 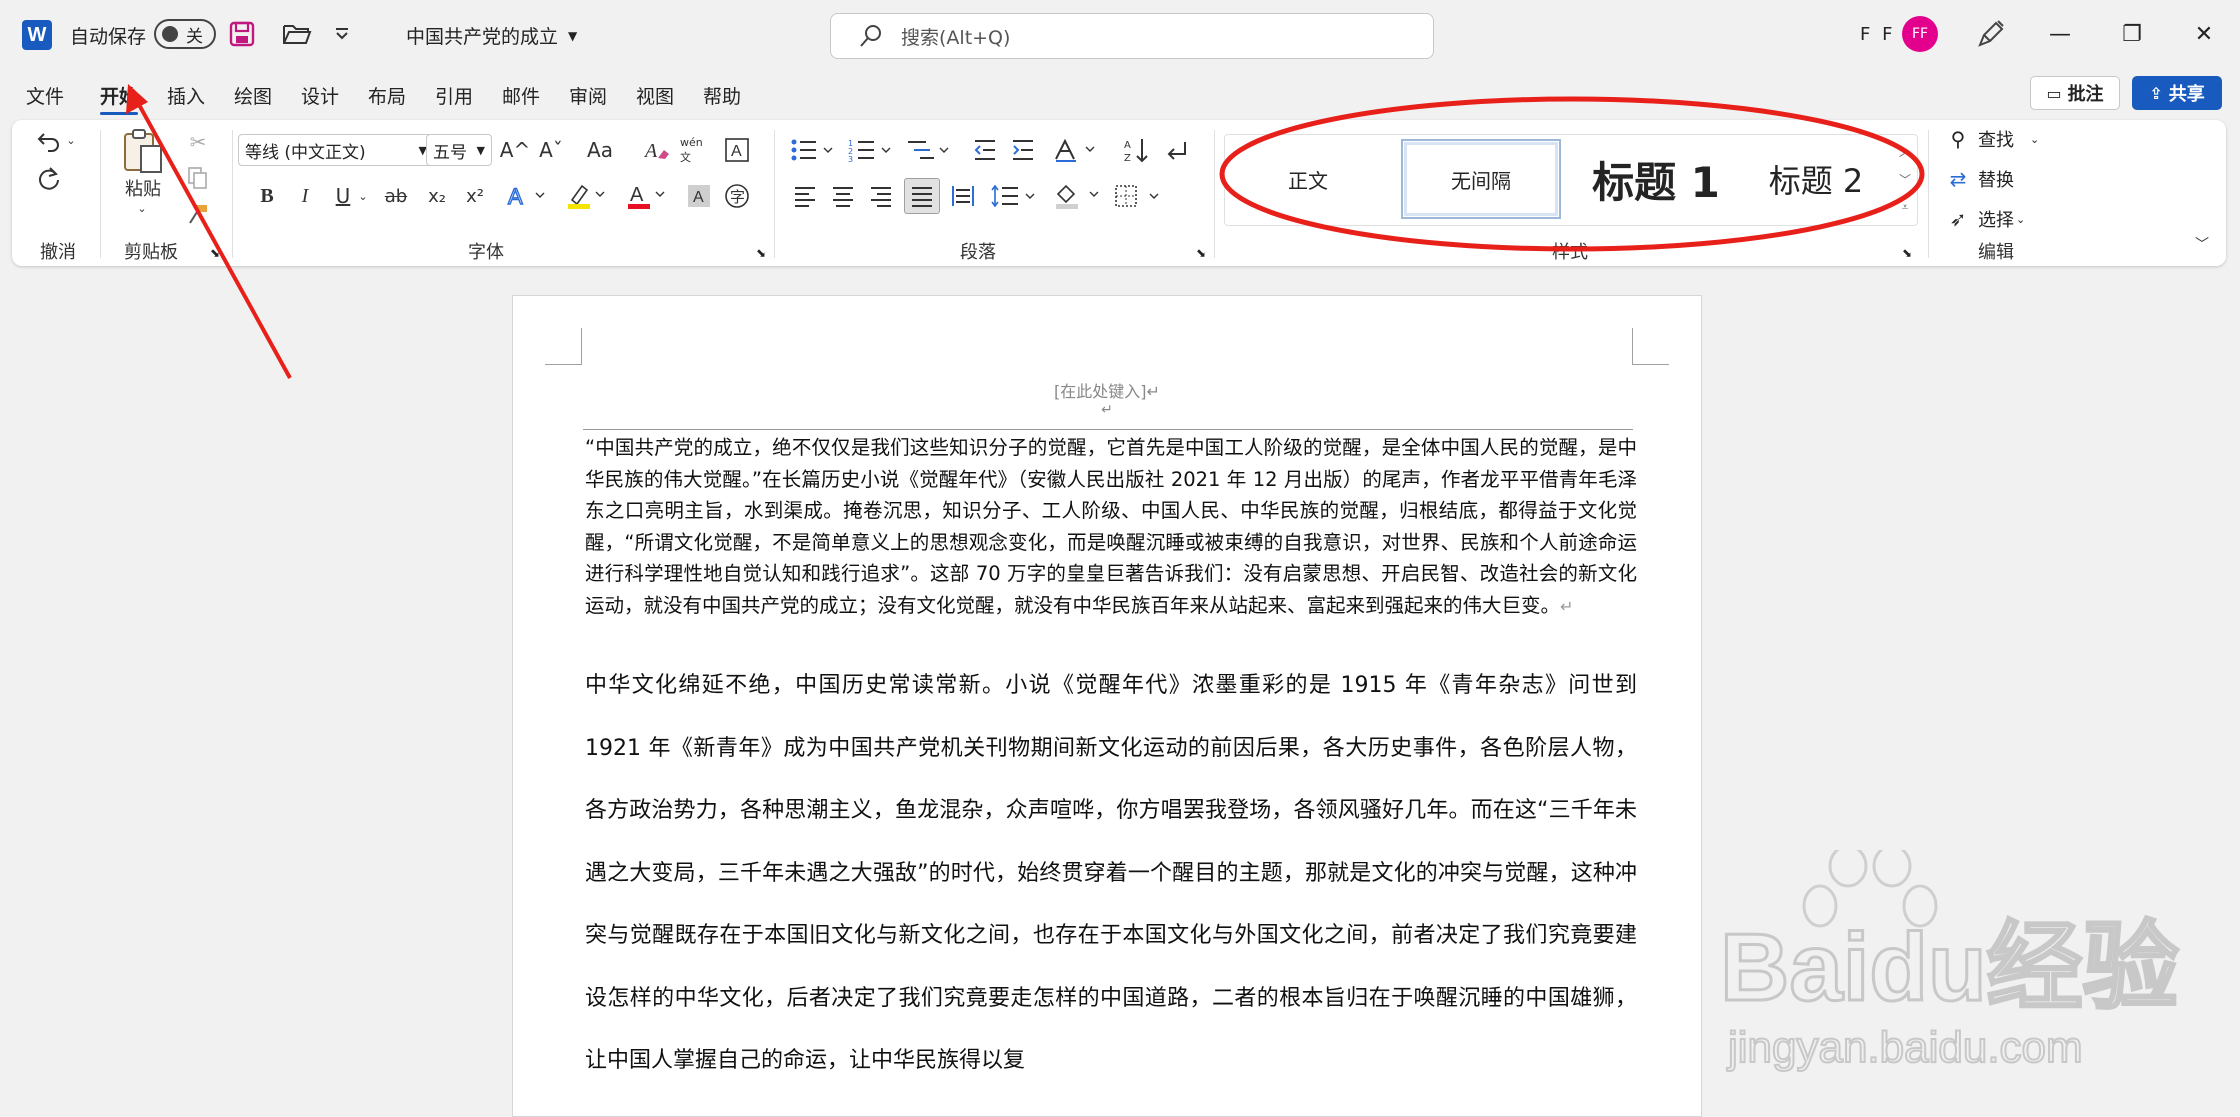 I want to click on enclose-characters-icon: 字, so click(x=737, y=196).